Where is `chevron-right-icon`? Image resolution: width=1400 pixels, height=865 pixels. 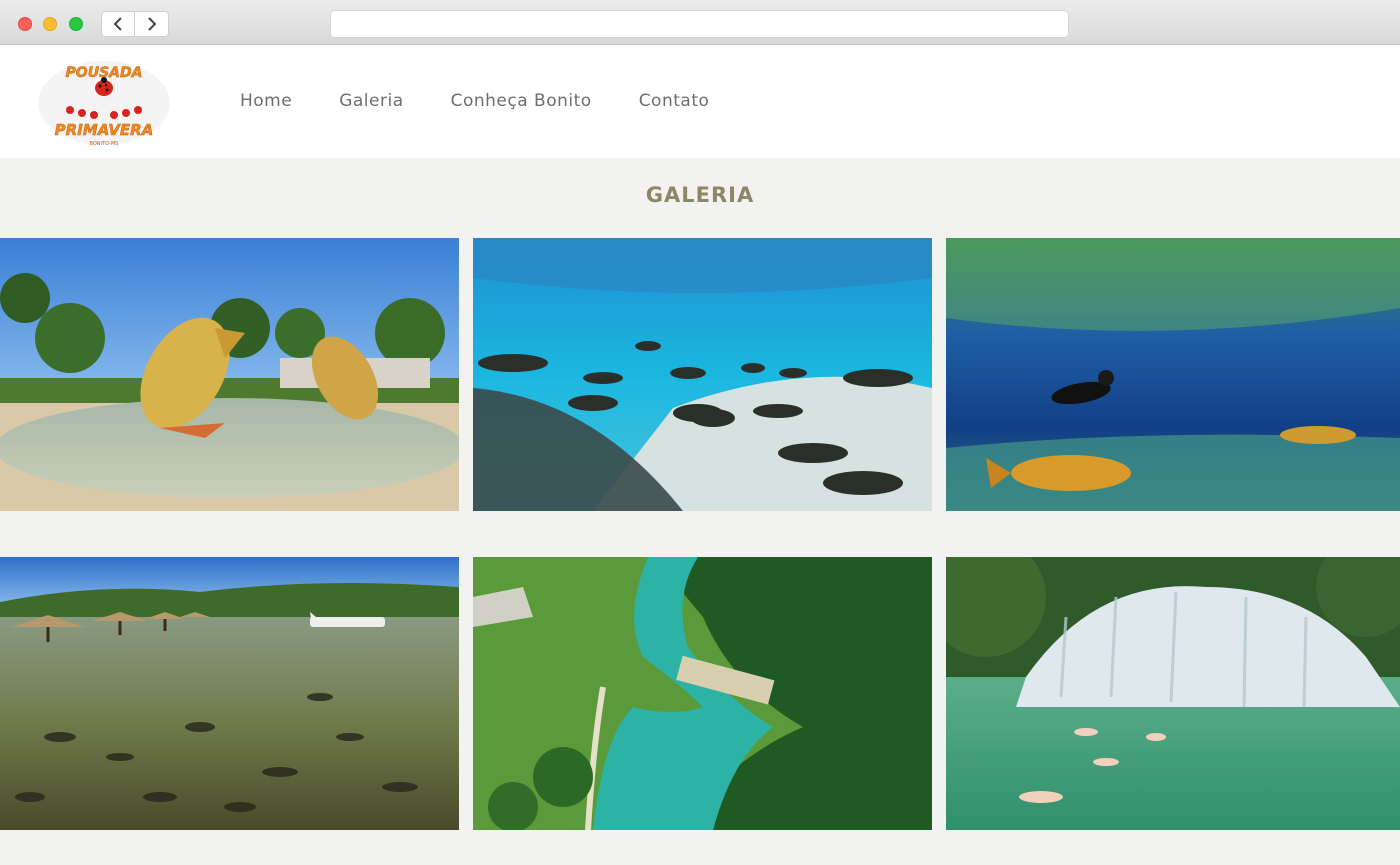
chevron-right-icon is located at coordinates (151, 24).